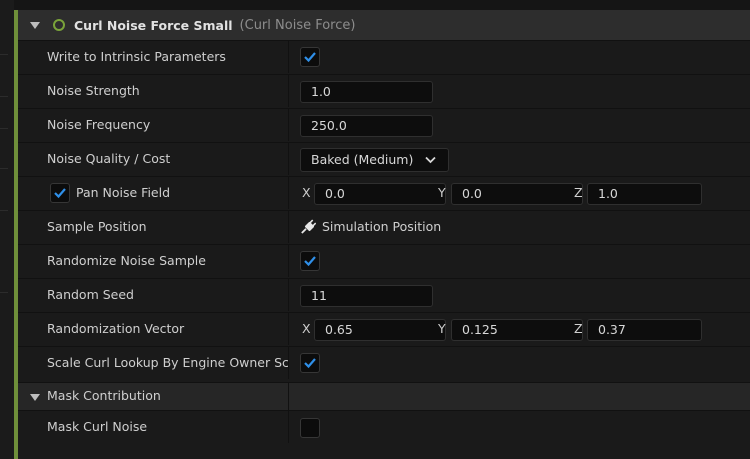  Describe the element at coordinates (644, 194) in the screenshot. I see `pan-z-input: 1.0` at that location.